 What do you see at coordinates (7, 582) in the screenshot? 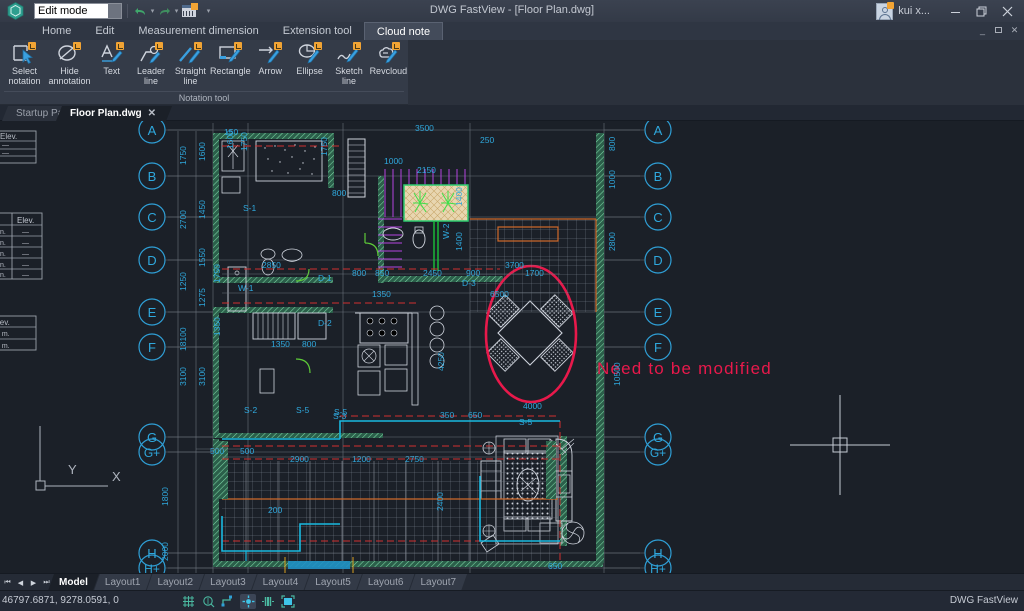
I see `nav-first-button: ⏮` at bounding box center [7, 582].